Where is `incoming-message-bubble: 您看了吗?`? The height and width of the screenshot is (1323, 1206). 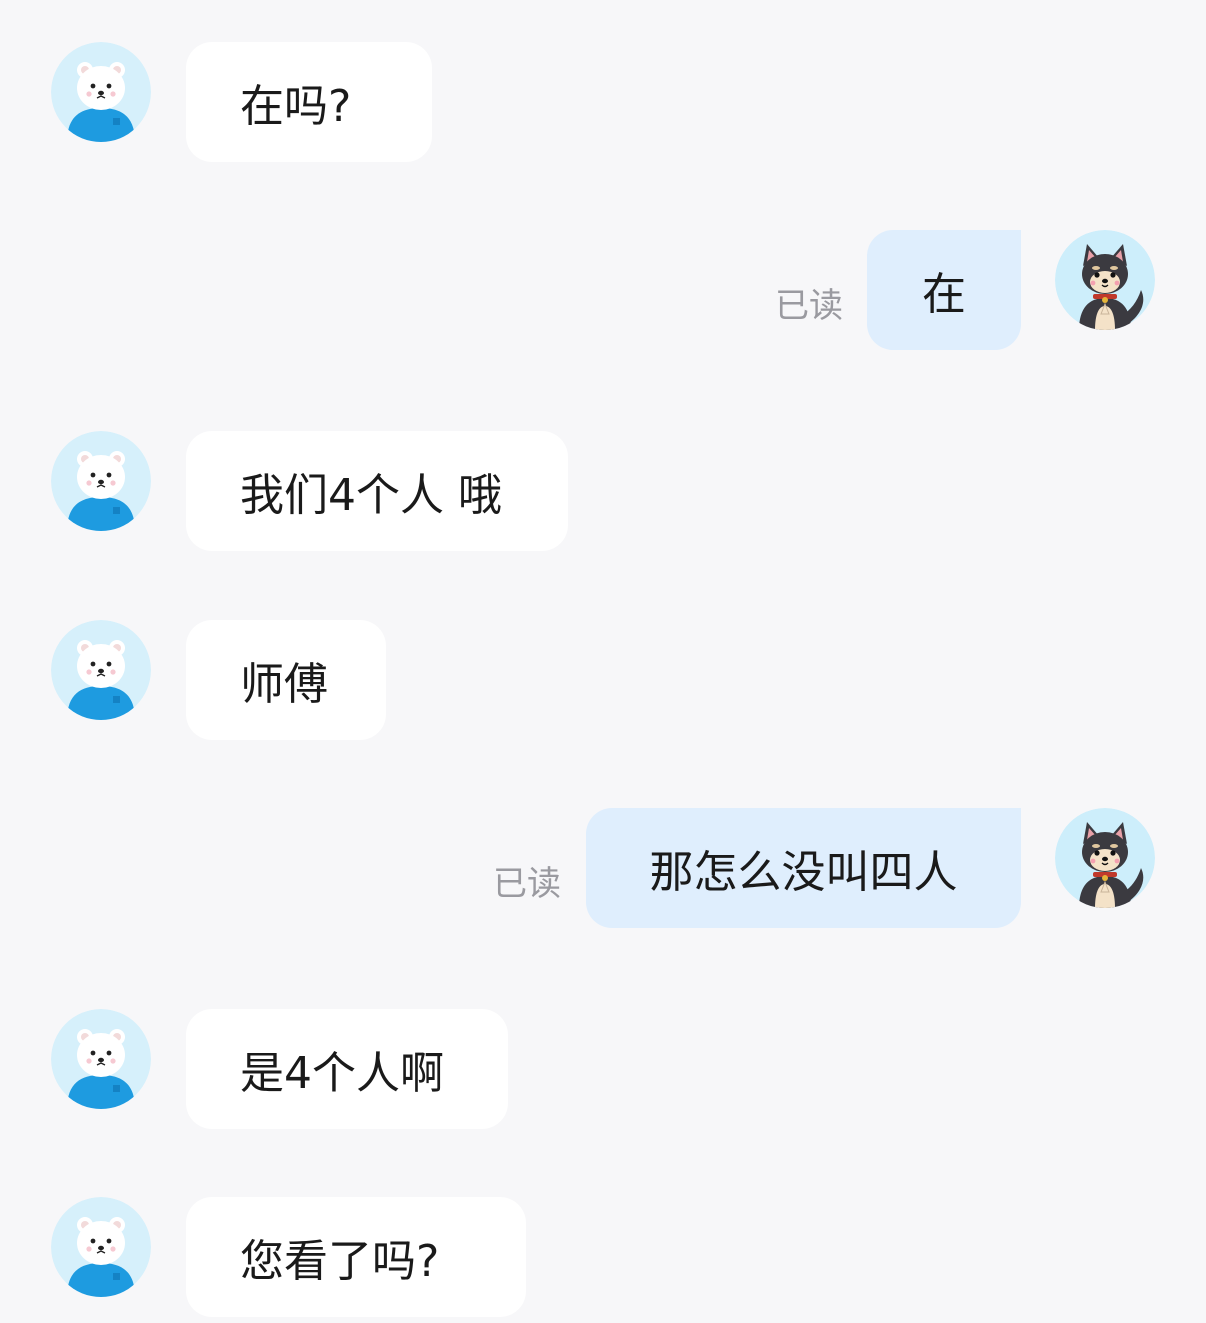 incoming-message-bubble: 您看了吗? is located at coordinates (356, 1257).